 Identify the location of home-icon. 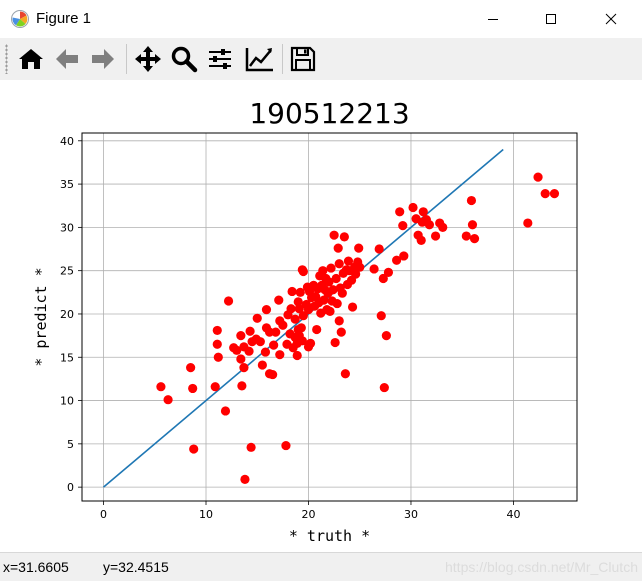
(31, 59).